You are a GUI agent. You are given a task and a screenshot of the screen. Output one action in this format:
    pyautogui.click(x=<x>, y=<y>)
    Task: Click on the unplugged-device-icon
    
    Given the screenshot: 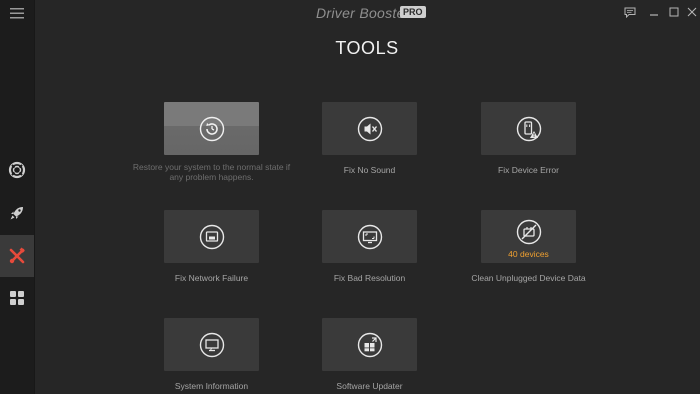 What is the action you would take?
    pyautogui.click(x=528, y=231)
    